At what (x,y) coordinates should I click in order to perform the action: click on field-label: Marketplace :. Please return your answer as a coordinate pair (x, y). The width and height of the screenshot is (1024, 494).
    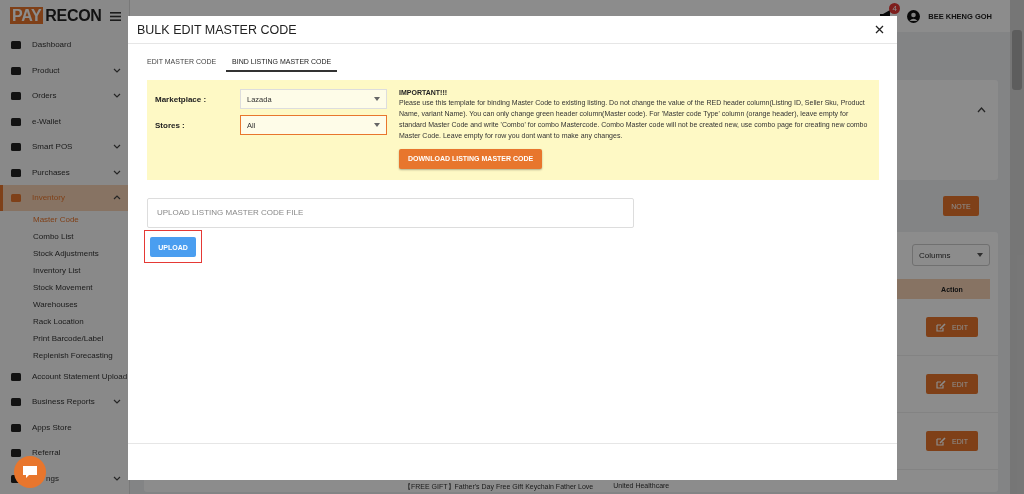
    Looking at the image, I should click on (181, 99).